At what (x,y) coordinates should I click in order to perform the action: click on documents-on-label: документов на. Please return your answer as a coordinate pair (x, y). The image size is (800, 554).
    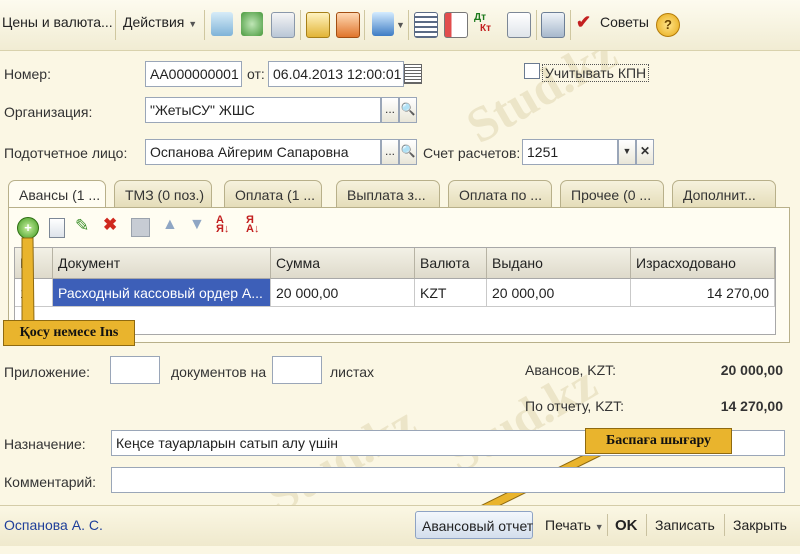
    Looking at the image, I should click on (219, 372).